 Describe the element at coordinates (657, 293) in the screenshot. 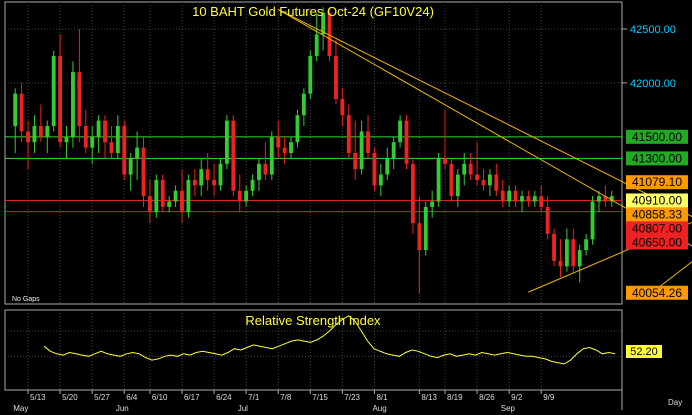

I see `level-label-text: 40054.26` at that location.